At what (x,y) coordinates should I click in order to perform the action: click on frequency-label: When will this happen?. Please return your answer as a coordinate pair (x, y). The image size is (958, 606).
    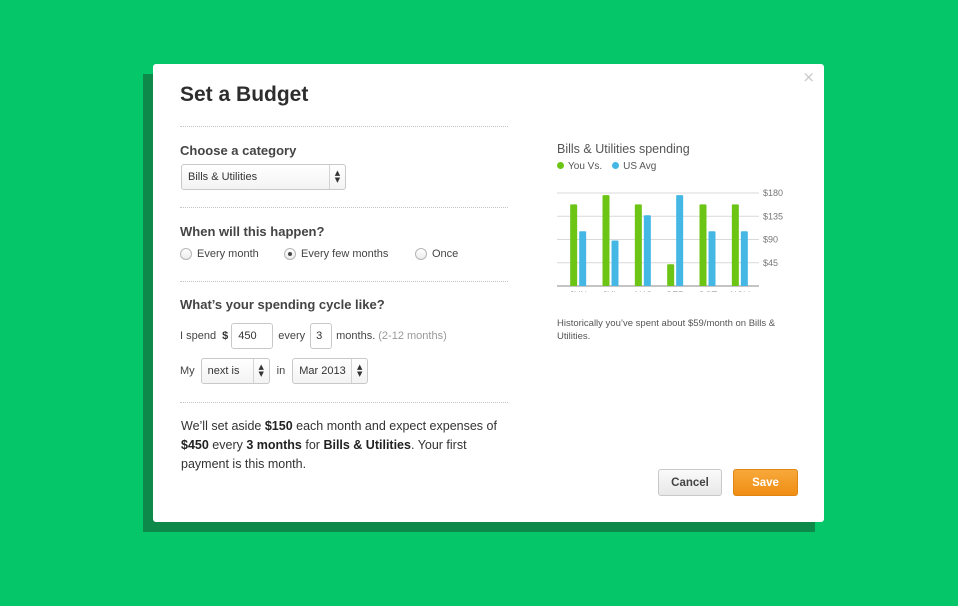
    Looking at the image, I should click on (252, 231).